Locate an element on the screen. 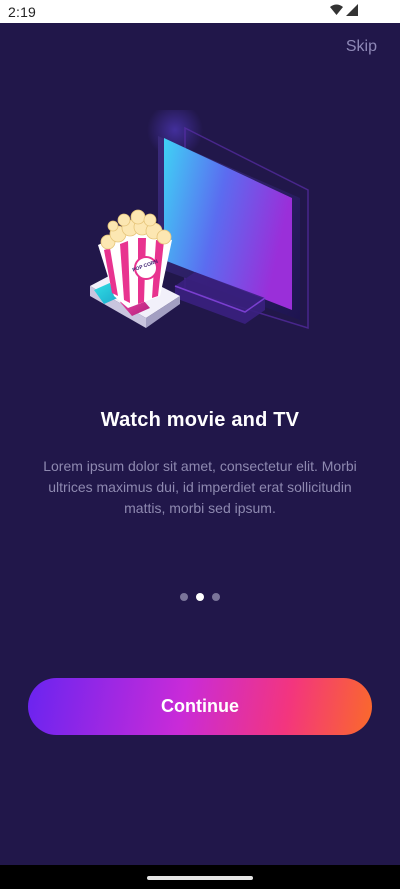 This screenshot has width=400, height=889. system-nav-bar is located at coordinates (200, 877).